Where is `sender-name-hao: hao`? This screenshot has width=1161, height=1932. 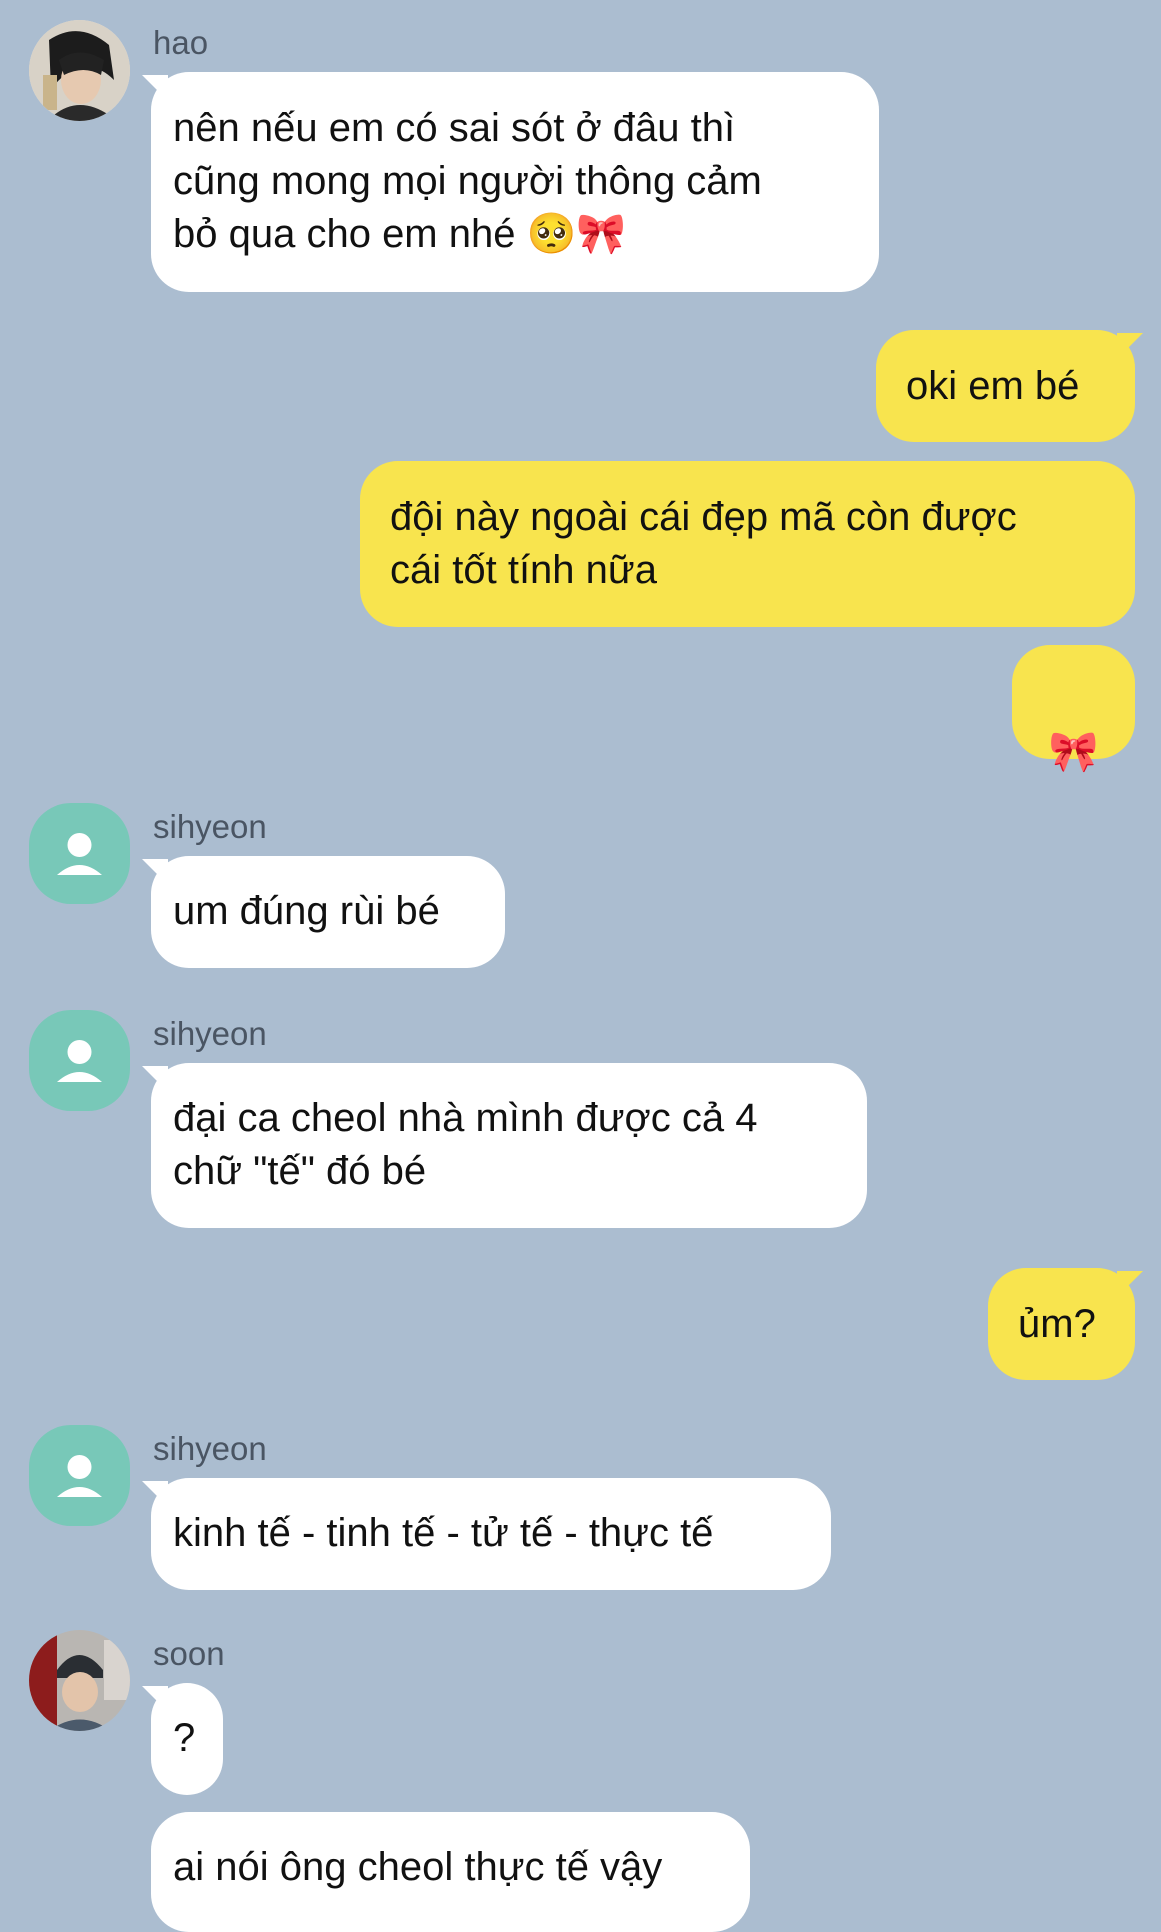
sender-name-hao: hao is located at coordinates (181, 42).